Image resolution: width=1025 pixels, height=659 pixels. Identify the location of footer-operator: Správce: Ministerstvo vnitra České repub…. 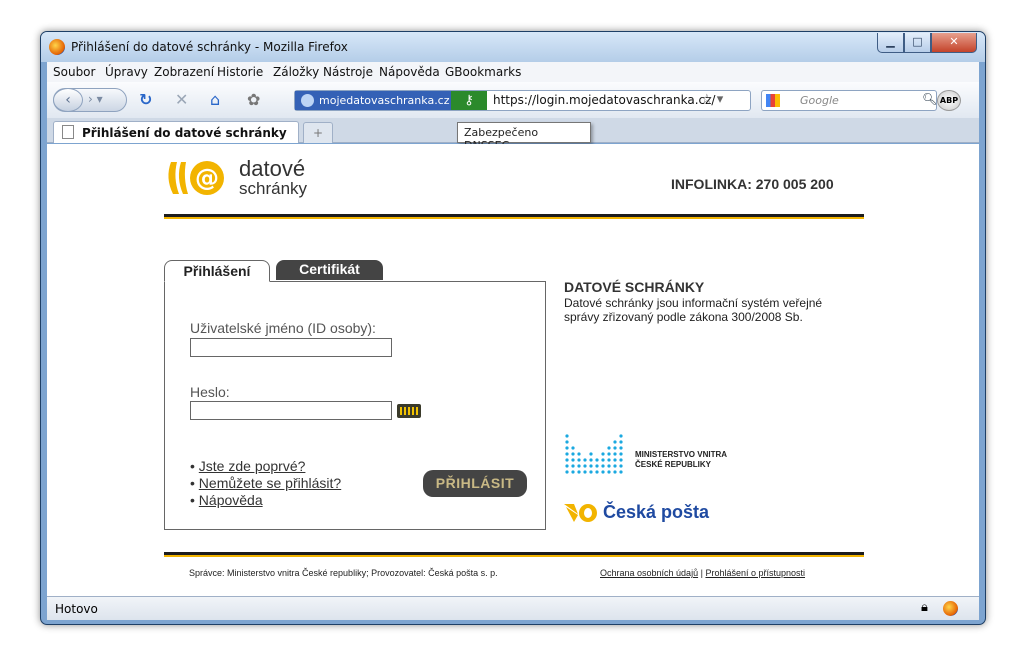
(343, 573).